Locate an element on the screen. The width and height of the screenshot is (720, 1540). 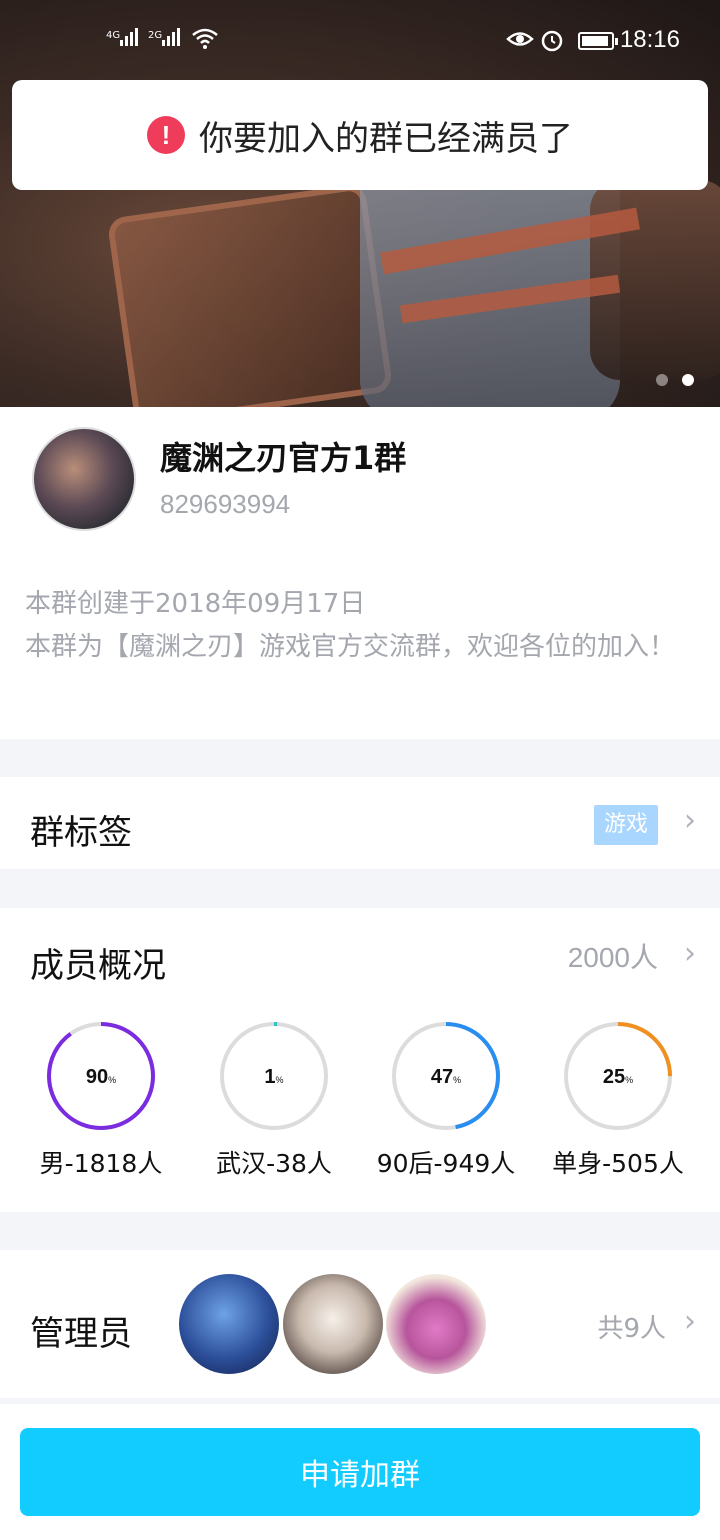
tag-chip: 游戏 is located at coordinates (625, 825).